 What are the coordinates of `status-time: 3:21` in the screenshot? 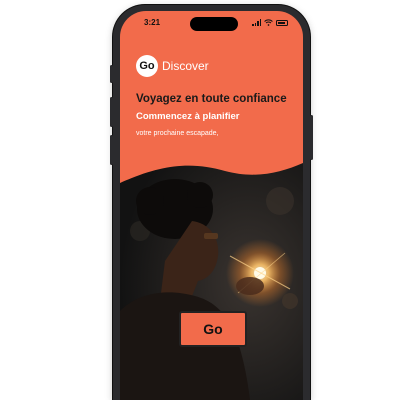 It's located at (152, 22).